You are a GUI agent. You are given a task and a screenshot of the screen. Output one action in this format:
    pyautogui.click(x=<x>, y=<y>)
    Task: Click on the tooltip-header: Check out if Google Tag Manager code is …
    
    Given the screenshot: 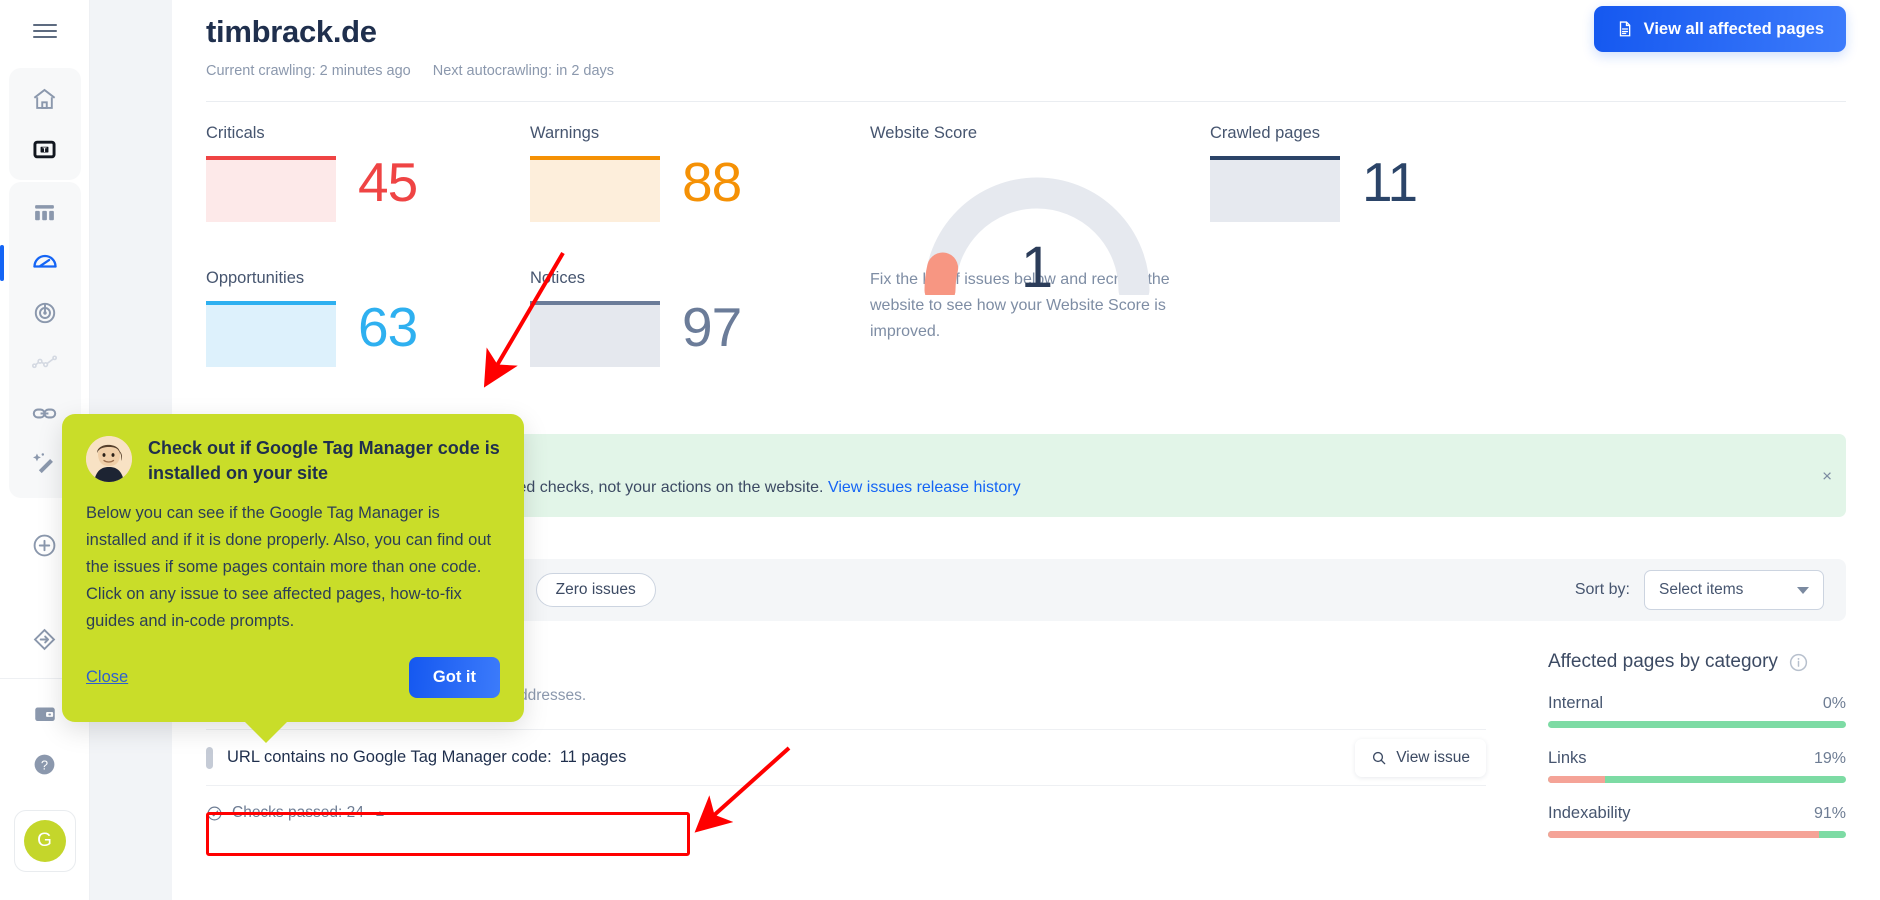 What is the action you would take?
    pyautogui.click(x=293, y=461)
    